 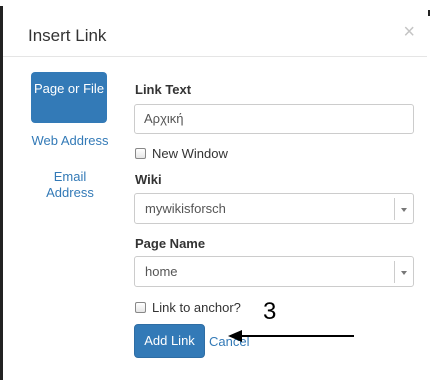 I want to click on page-name-select: home, so click(x=274, y=271).